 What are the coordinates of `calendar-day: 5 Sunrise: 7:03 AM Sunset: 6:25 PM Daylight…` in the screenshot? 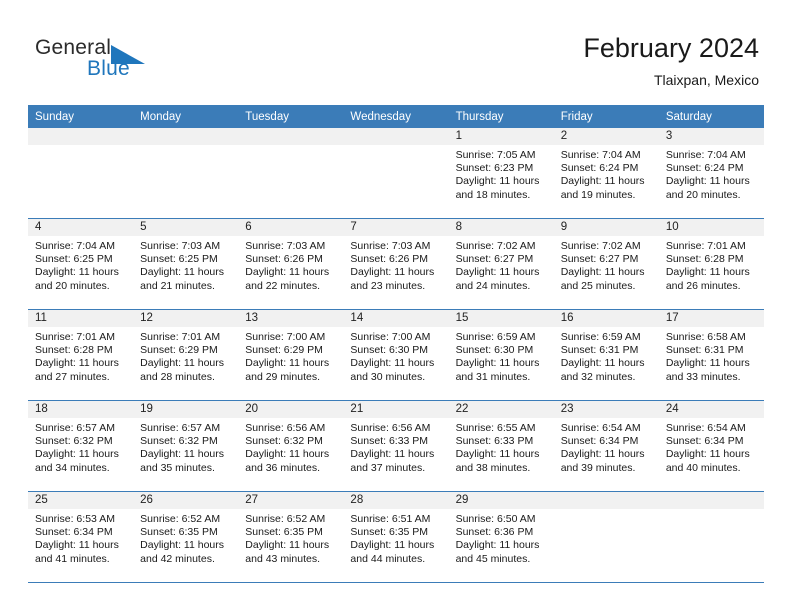 It's located at (186, 263).